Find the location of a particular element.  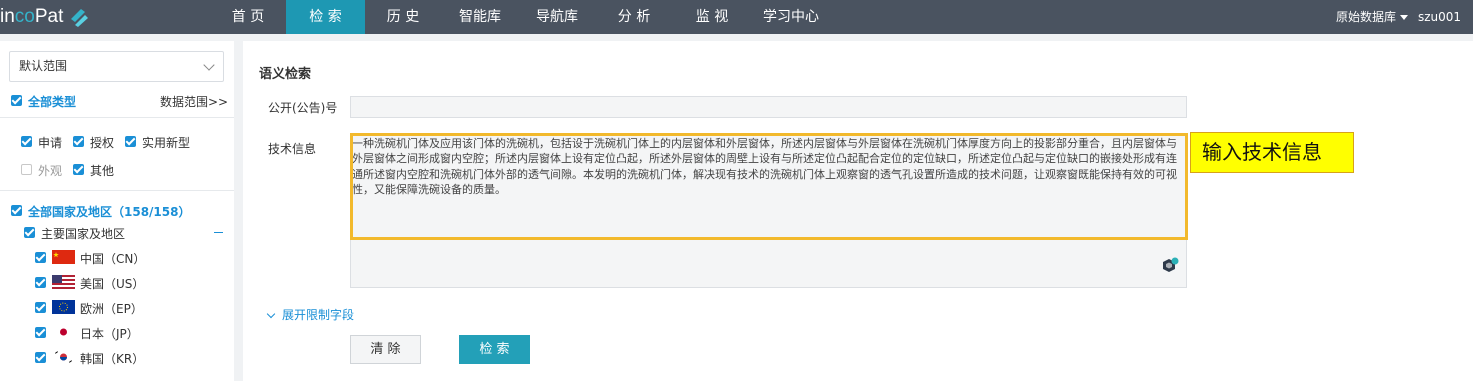

tech-info-label: 技术信息 is located at coordinates (292, 149).